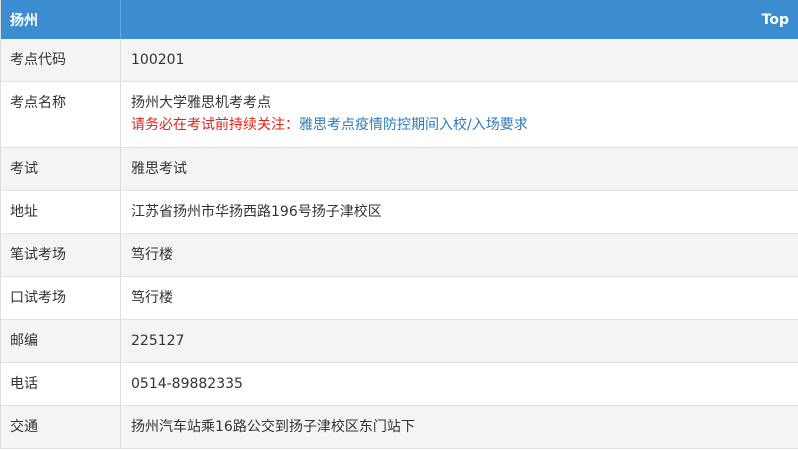 This screenshot has height=450, width=798. I want to click on row-label-speaking-venue: 口试考场, so click(61, 298).